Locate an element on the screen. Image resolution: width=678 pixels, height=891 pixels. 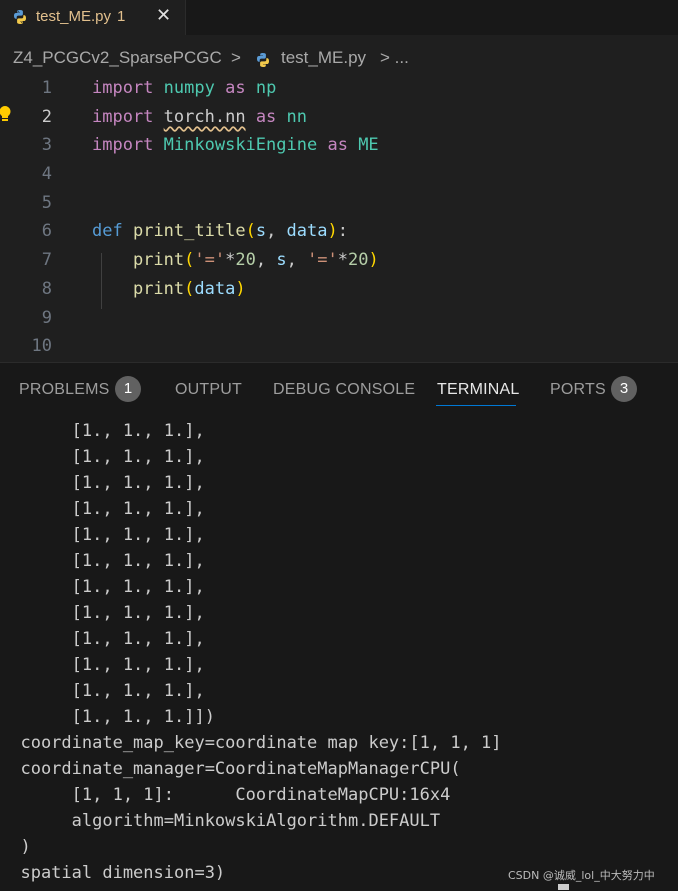
indent-guide is located at coordinates (101, 281).